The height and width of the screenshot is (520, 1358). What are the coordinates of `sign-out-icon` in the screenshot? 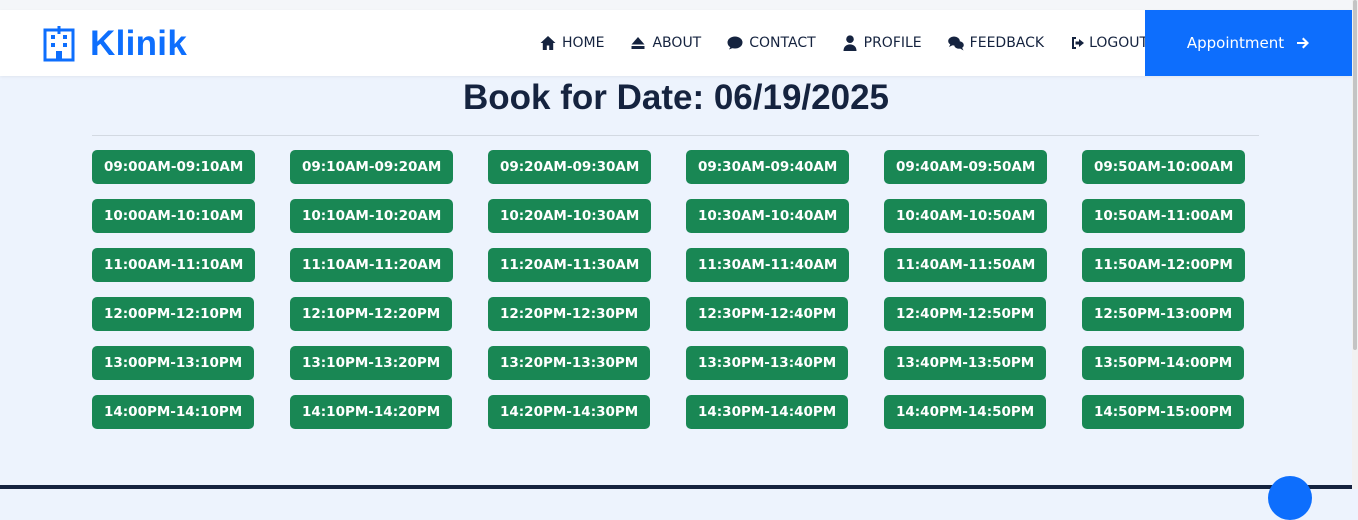 It's located at (1078, 43).